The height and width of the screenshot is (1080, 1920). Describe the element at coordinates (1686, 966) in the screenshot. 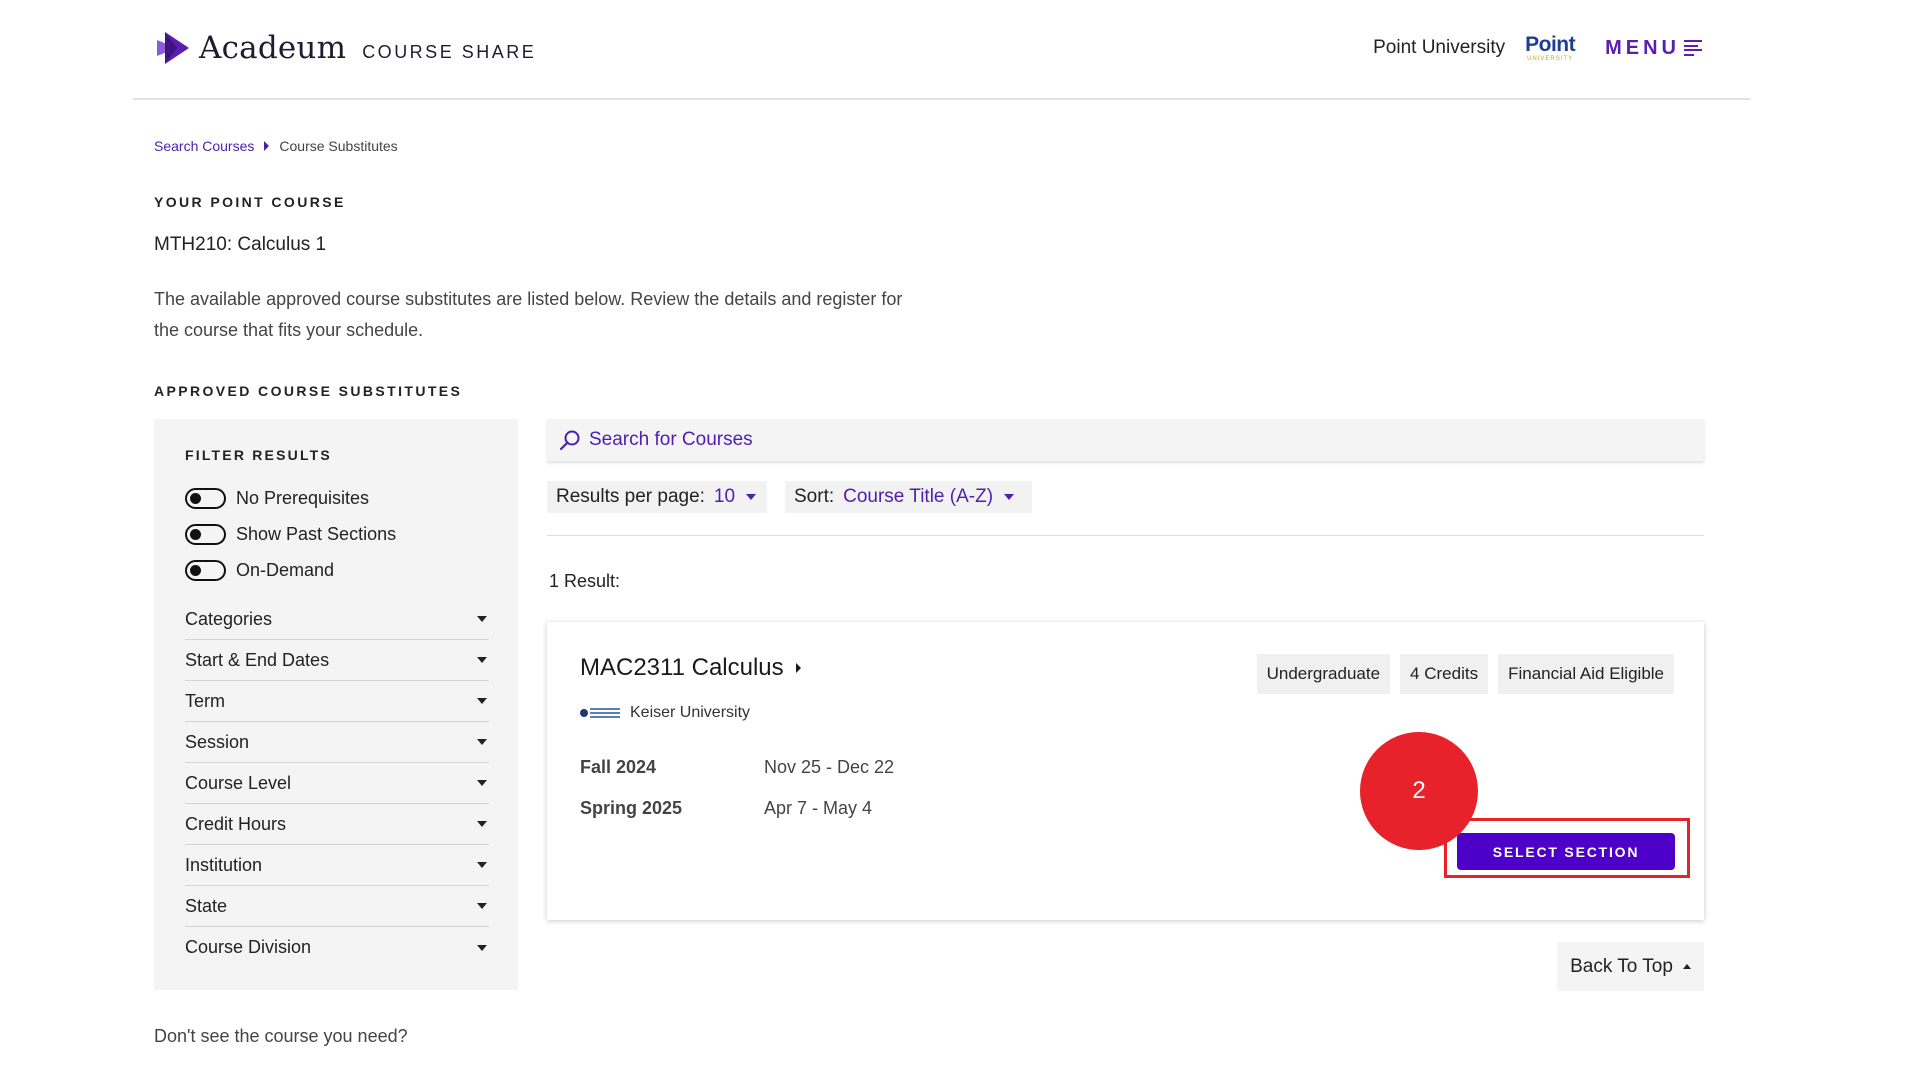

I see `caret-up-icon` at that location.